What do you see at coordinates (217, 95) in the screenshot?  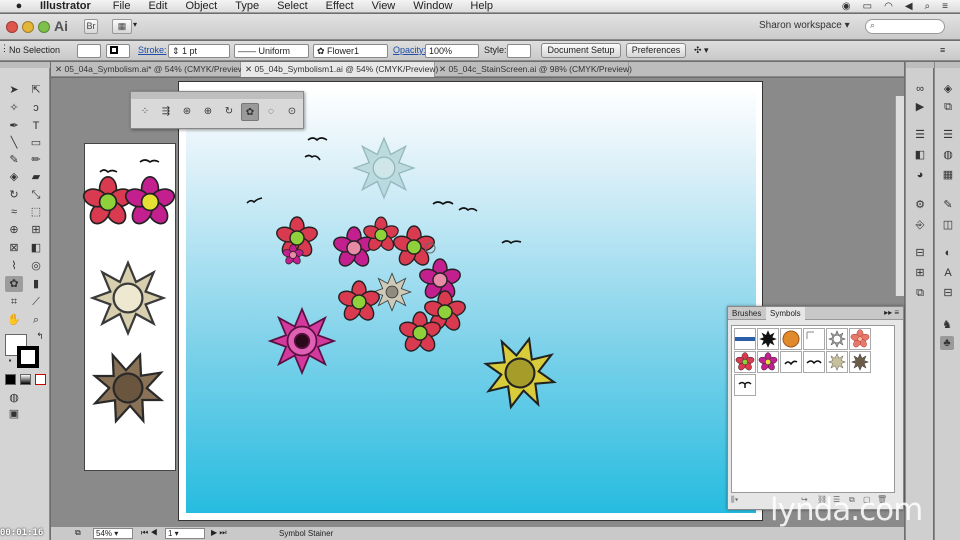 I see `palette-header` at bounding box center [217, 95].